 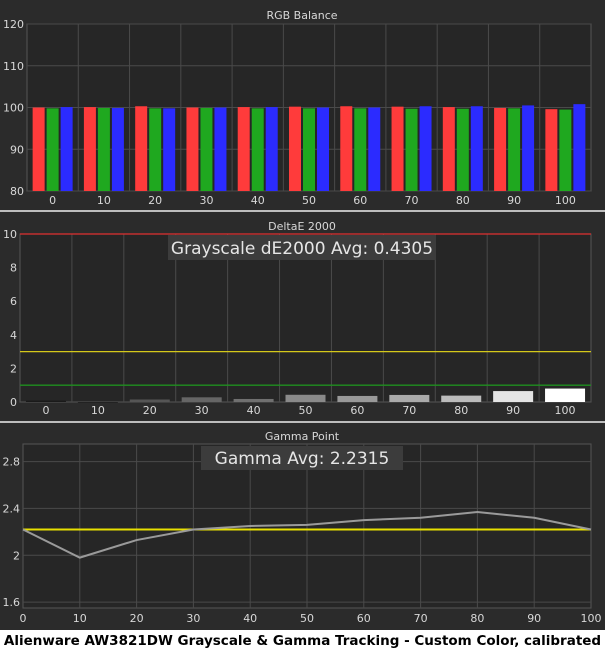 What do you see at coordinates (17, 149) in the screenshot?
I see `y-tick-label: 90` at bounding box center [17, 149].